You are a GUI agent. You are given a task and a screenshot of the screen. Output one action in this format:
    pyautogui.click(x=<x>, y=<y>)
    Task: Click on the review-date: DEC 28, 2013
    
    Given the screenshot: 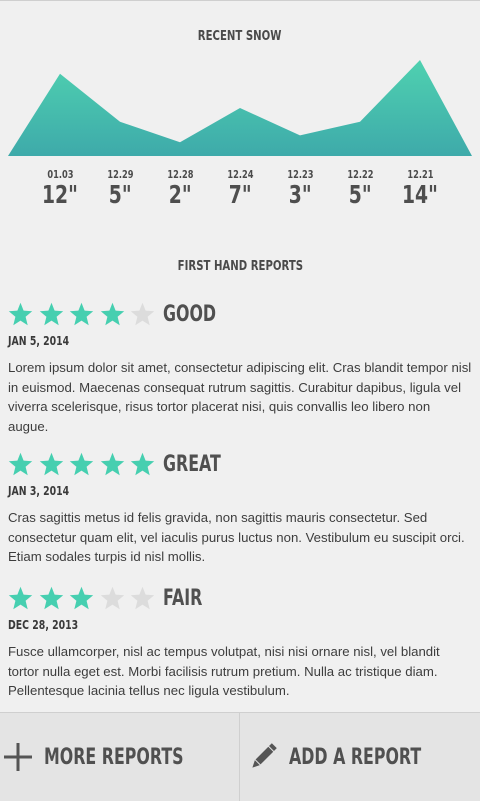 What is the action you would take?
    pyautogui.click(x=43, y=625)
    